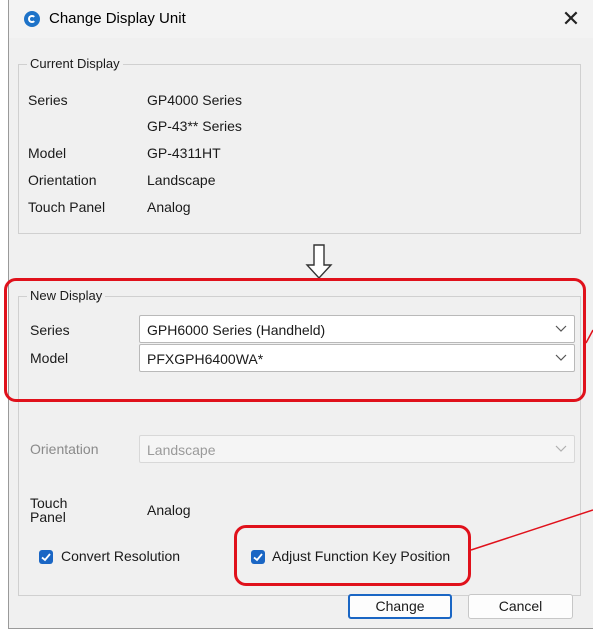 The width and height of the screenshot is (593, 633). What do you see at coordinates (75, 63) in the screenshot?
I see `current-display-legend: Current Display` at bounding box center [75, 63].